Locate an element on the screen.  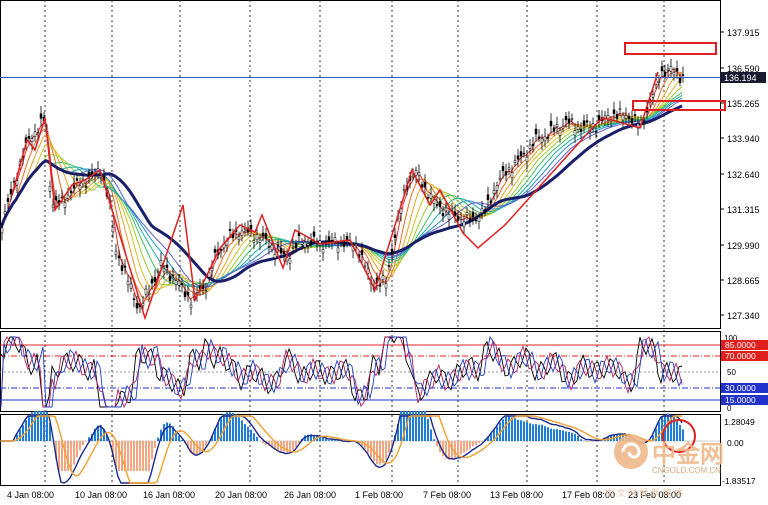
rsi-axis-mid: 50 is located at coordinates (731, 372).